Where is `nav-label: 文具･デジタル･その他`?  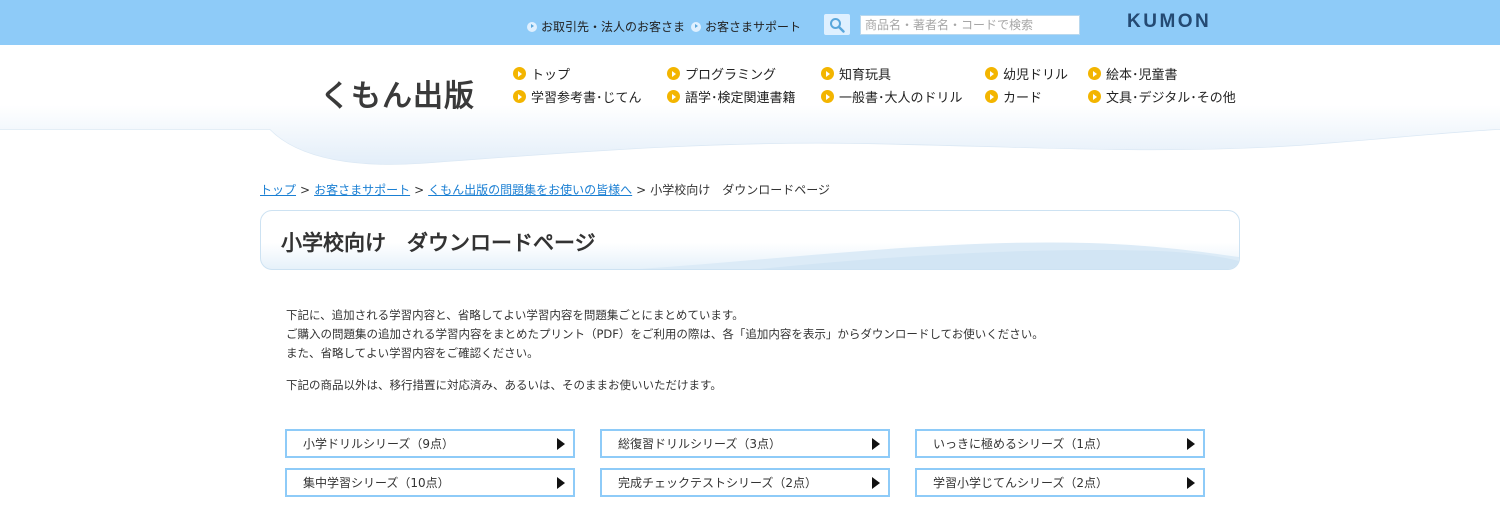 nav-label: 文具･デジタル･その他 is located at coordinates (1171, 98).